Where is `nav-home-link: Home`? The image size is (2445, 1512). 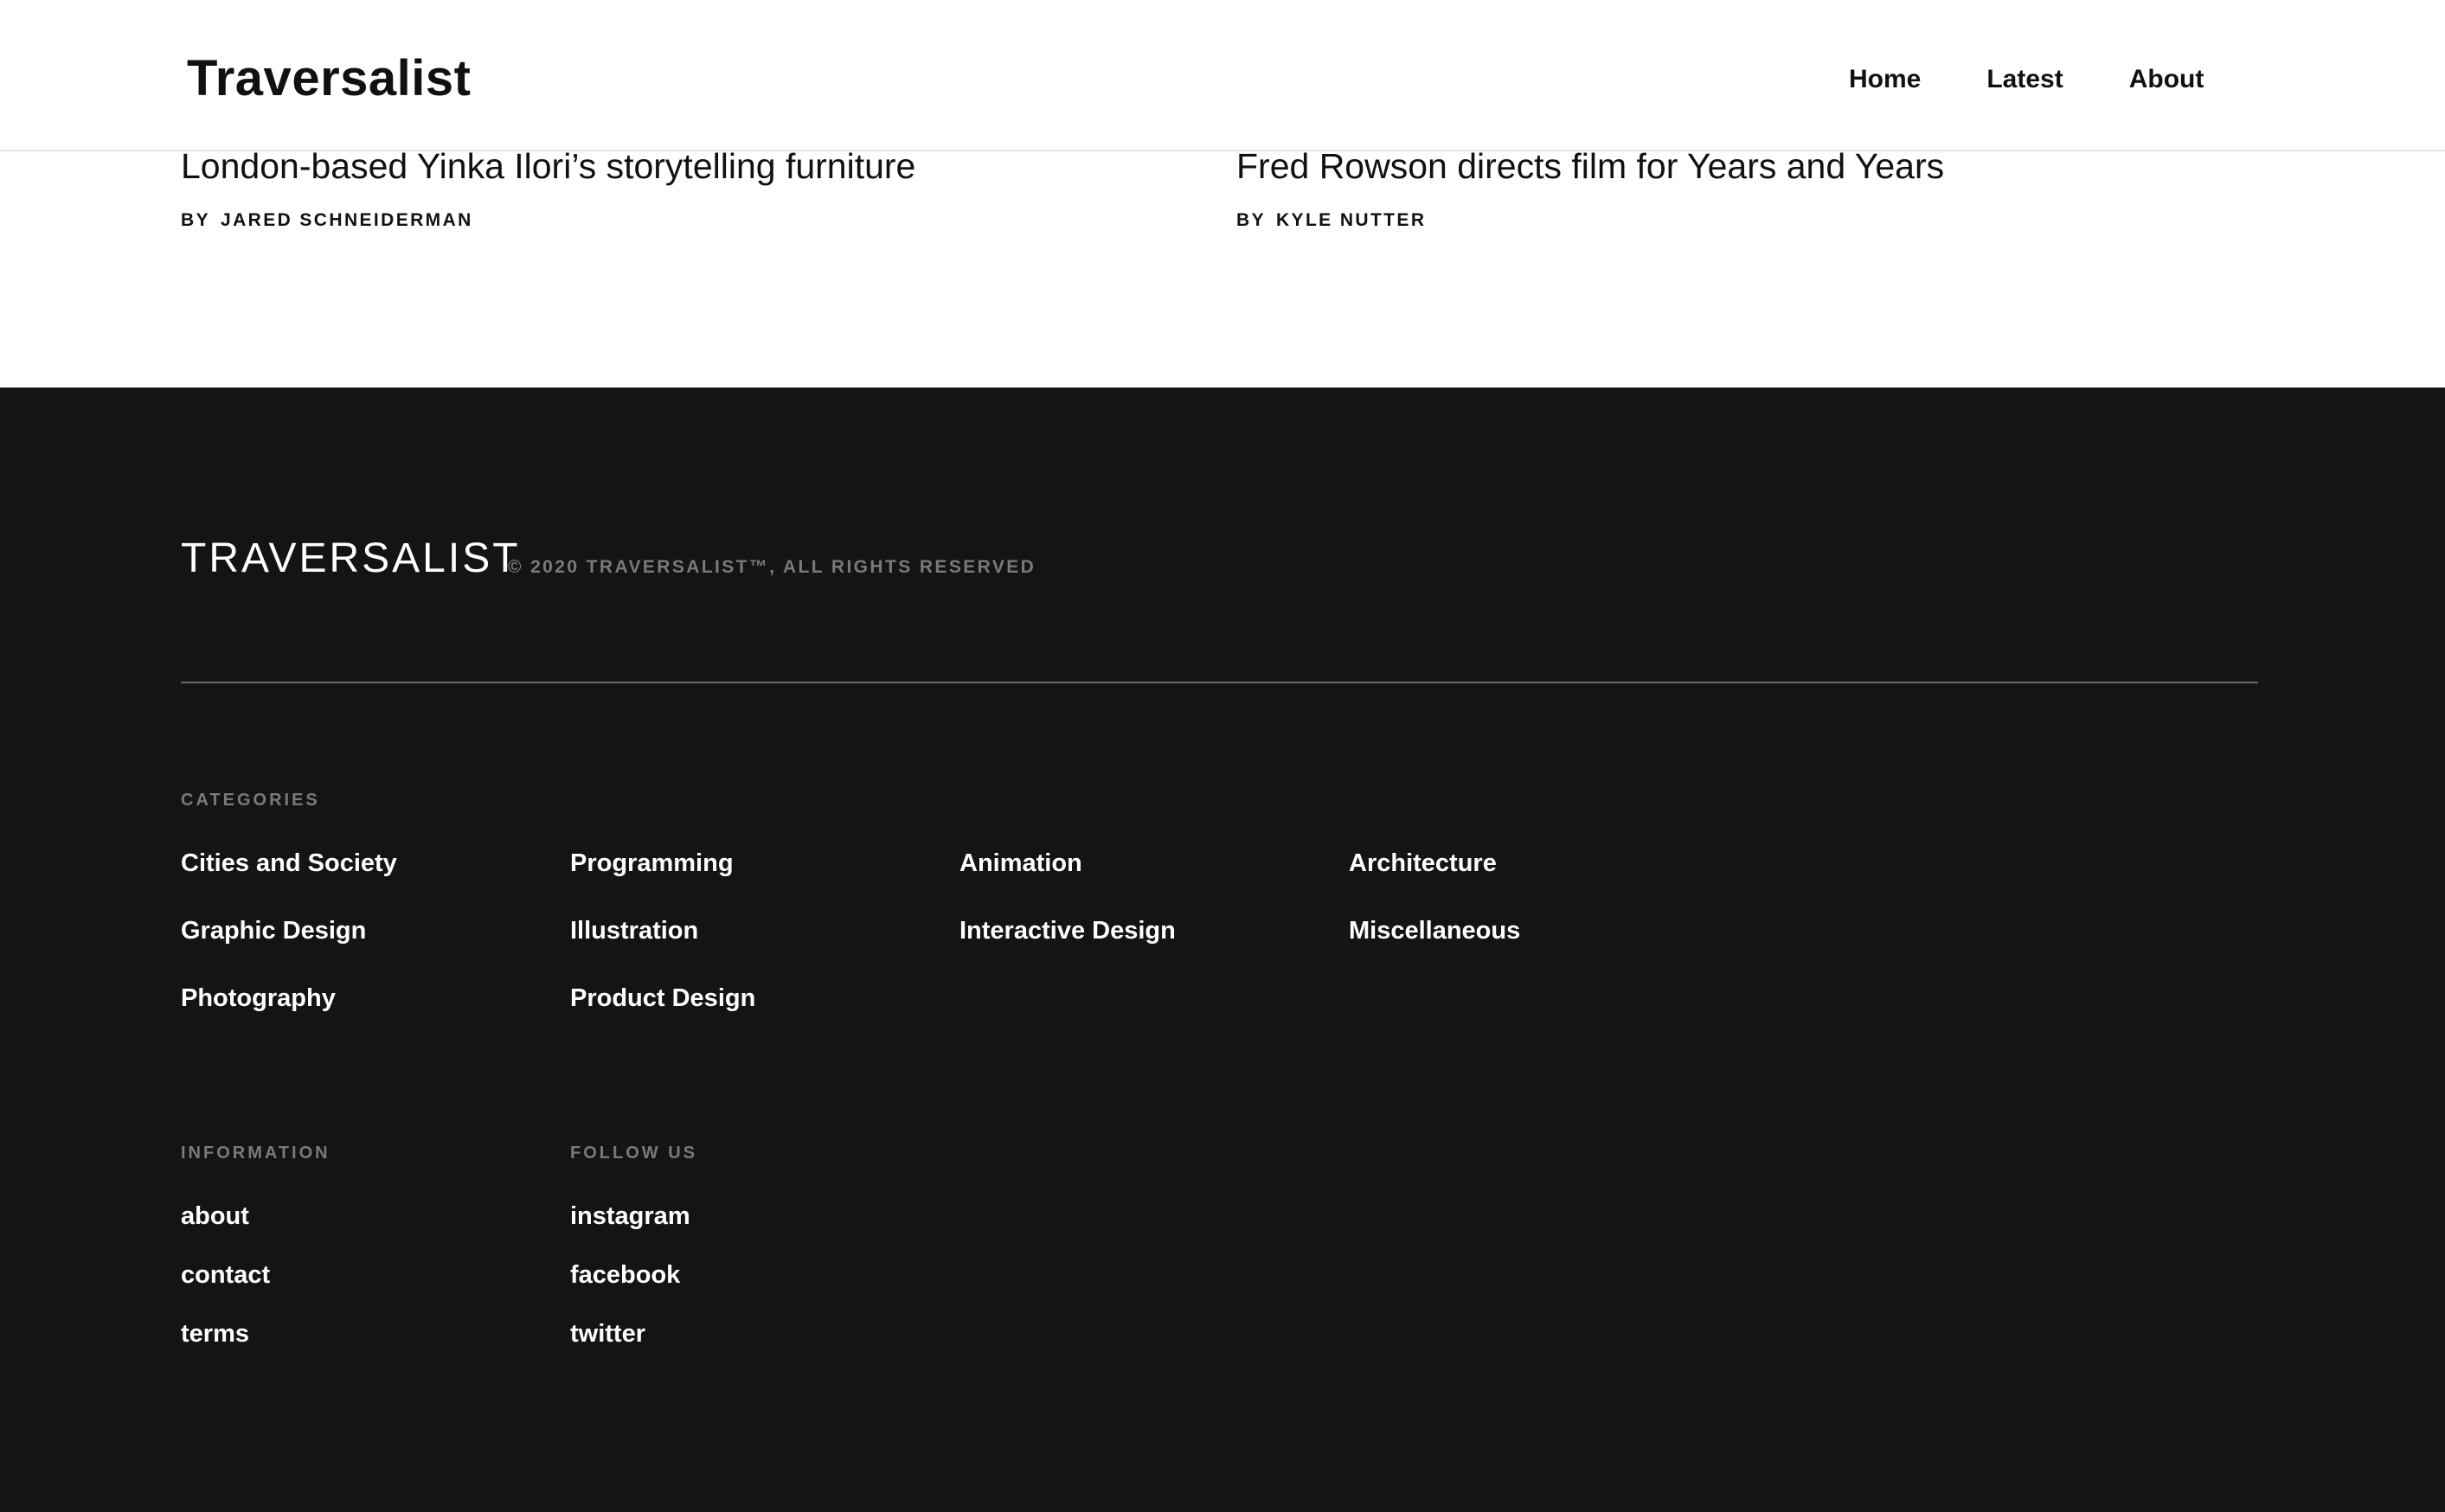
nav-home-link: Home is located at coordinates (1885, 79).